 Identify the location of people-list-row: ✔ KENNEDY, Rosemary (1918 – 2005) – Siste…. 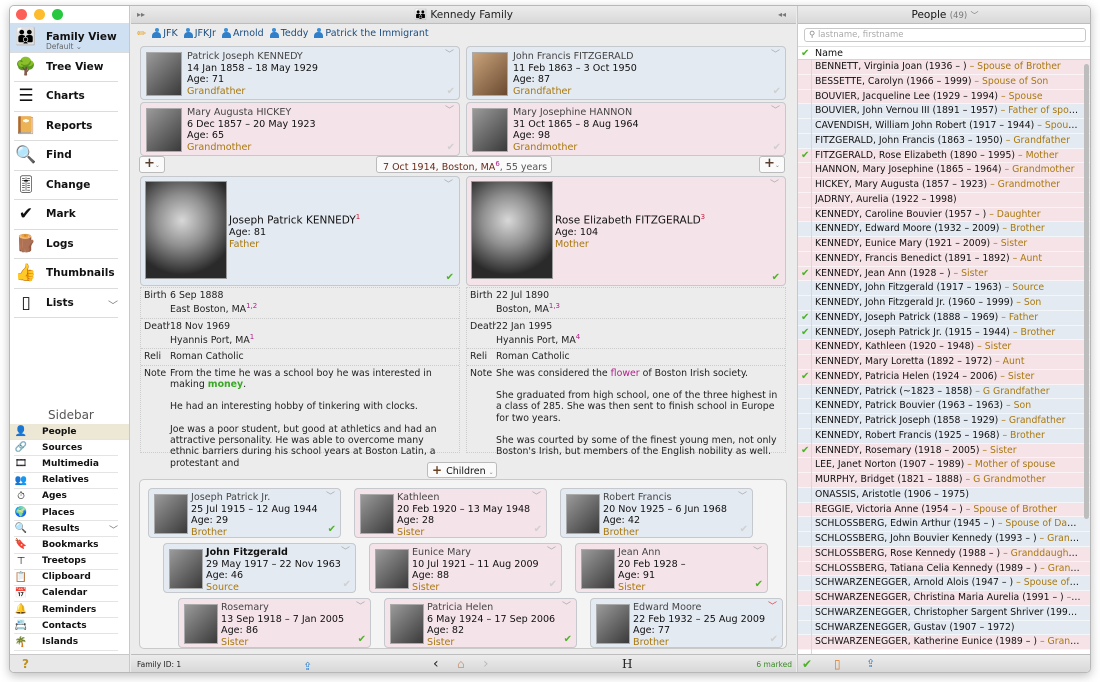
(944, 451).